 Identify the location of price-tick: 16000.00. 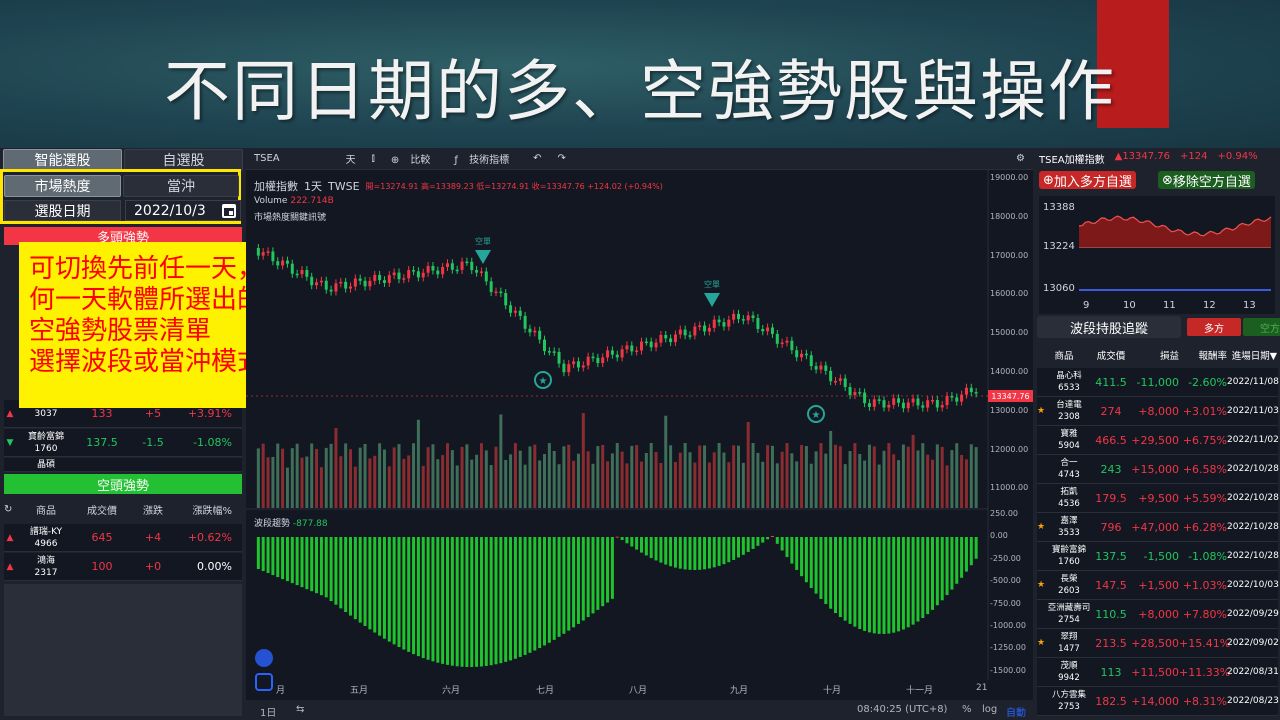
(1009, 294).